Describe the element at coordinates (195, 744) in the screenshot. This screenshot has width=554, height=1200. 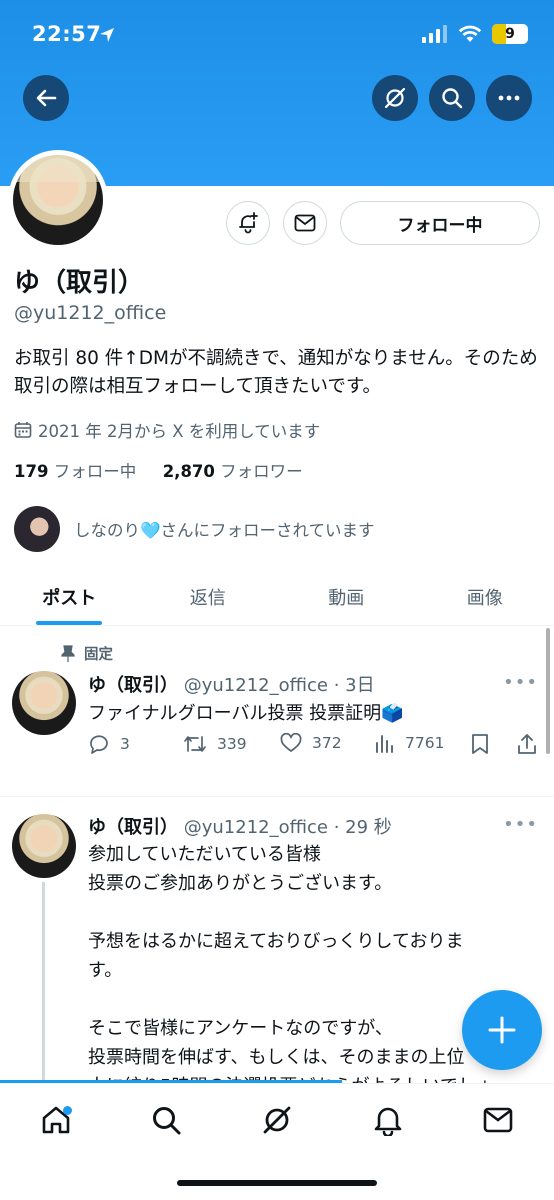
I see `repost-icon` at that location.